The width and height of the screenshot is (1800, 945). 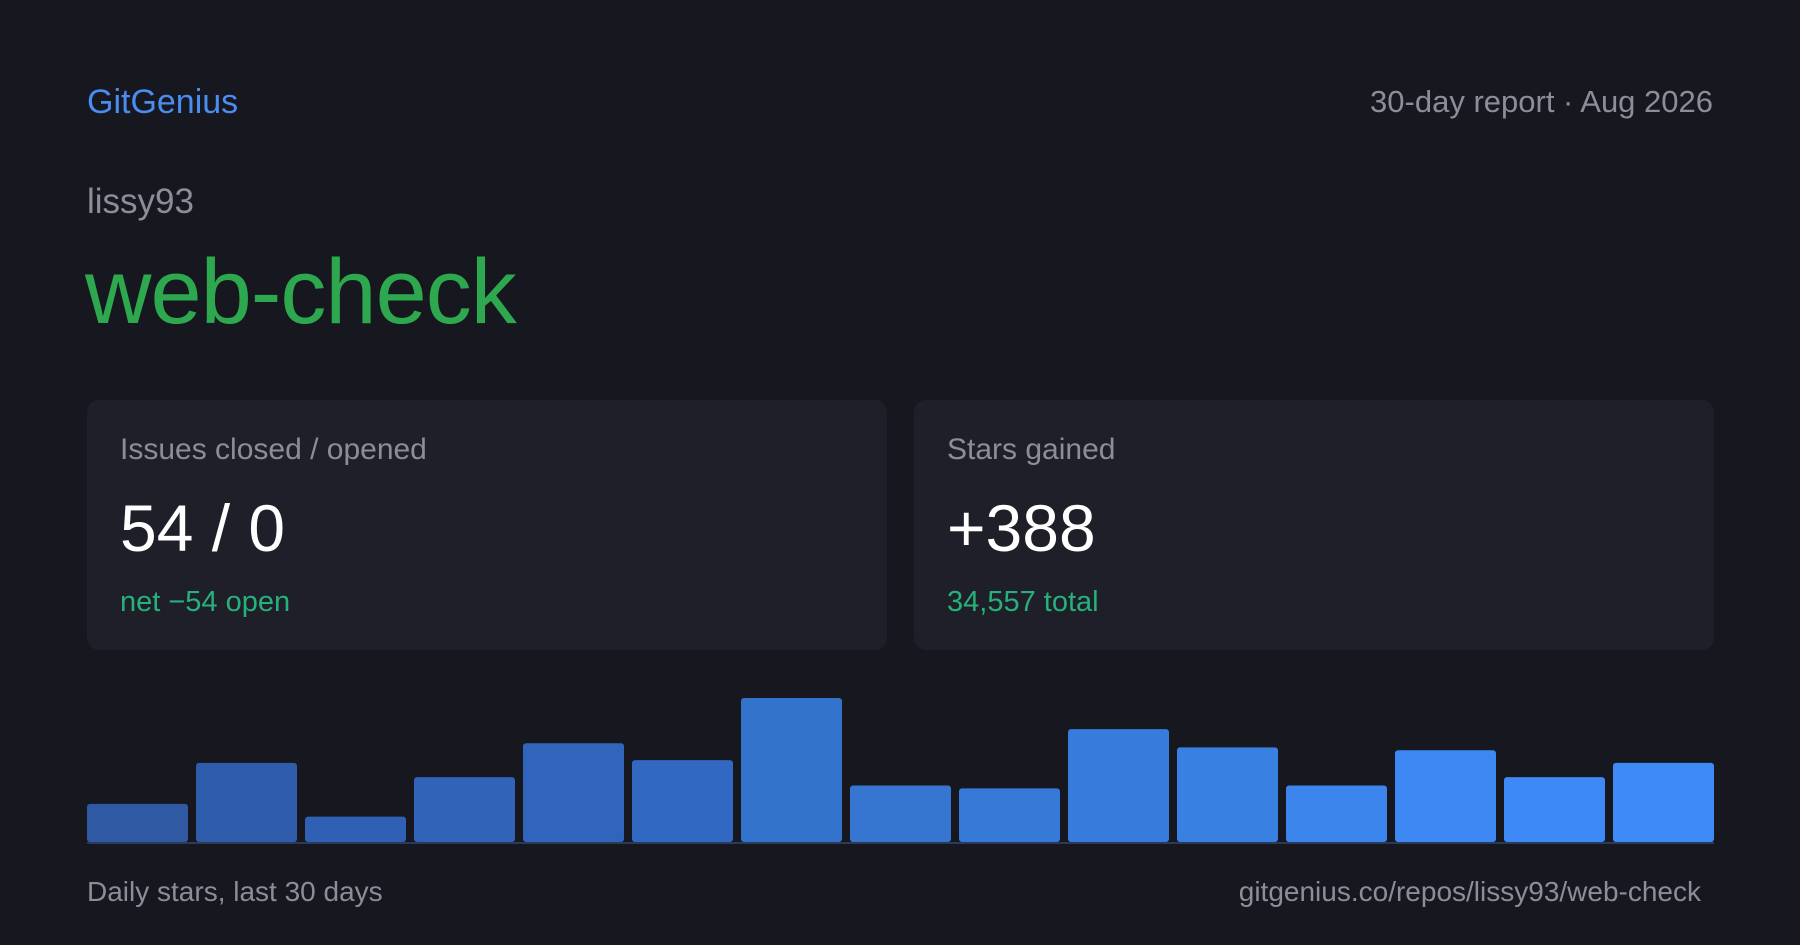 What do you see at coordinates (1021, 528) in the screenshot?
I see `stars-value: +388` at bounding box center [1021, 528].